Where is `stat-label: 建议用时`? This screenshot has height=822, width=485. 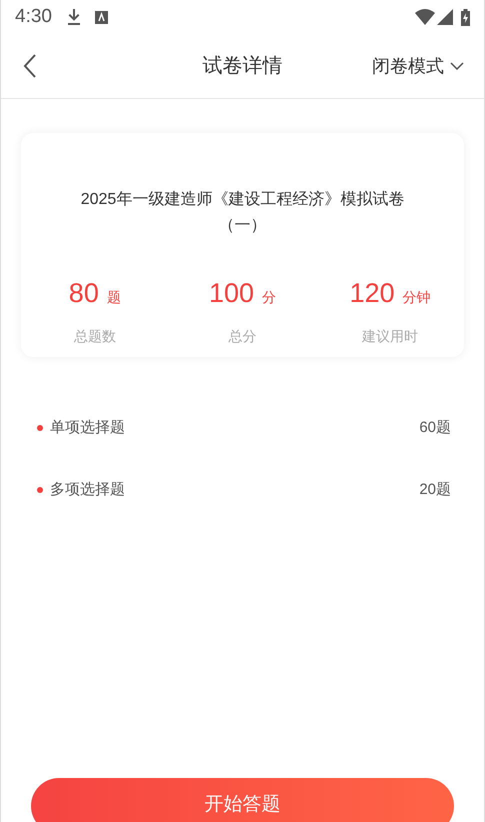 stat-label: 建议用时 is located at coordinates (390, 336).